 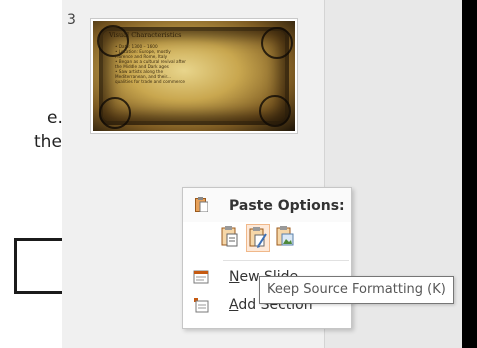 What do you see at coordinates (287, 206) in the screenshot?
I see `paste-options-label: Paste Options:` at bounding box center [287, 206].